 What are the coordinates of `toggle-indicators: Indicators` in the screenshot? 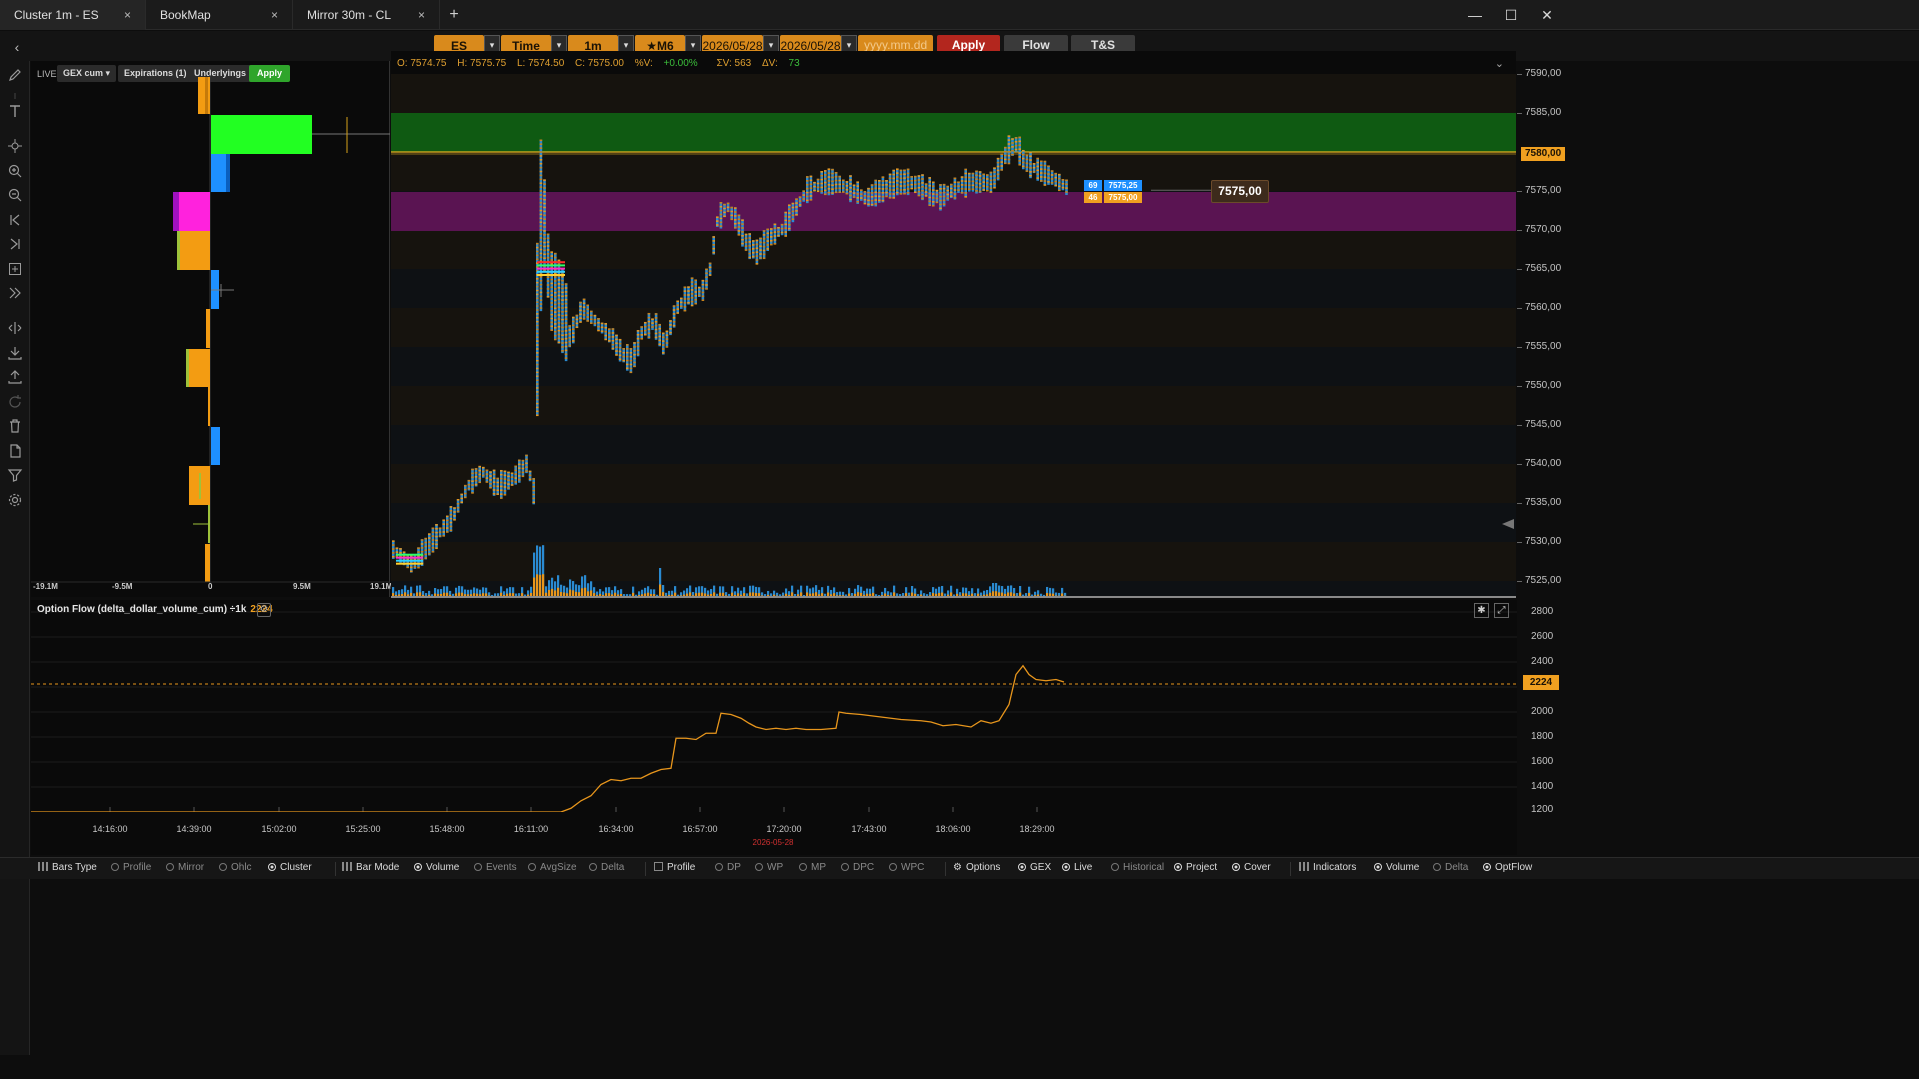 It's located at (1327, 867).